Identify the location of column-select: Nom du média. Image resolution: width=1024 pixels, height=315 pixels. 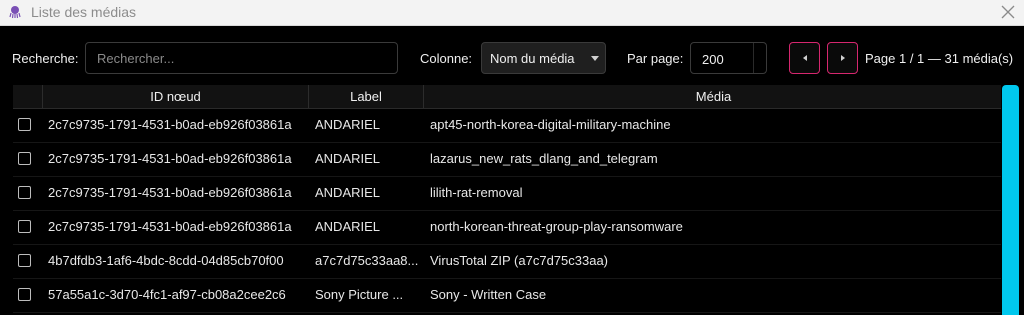
(543, 58).